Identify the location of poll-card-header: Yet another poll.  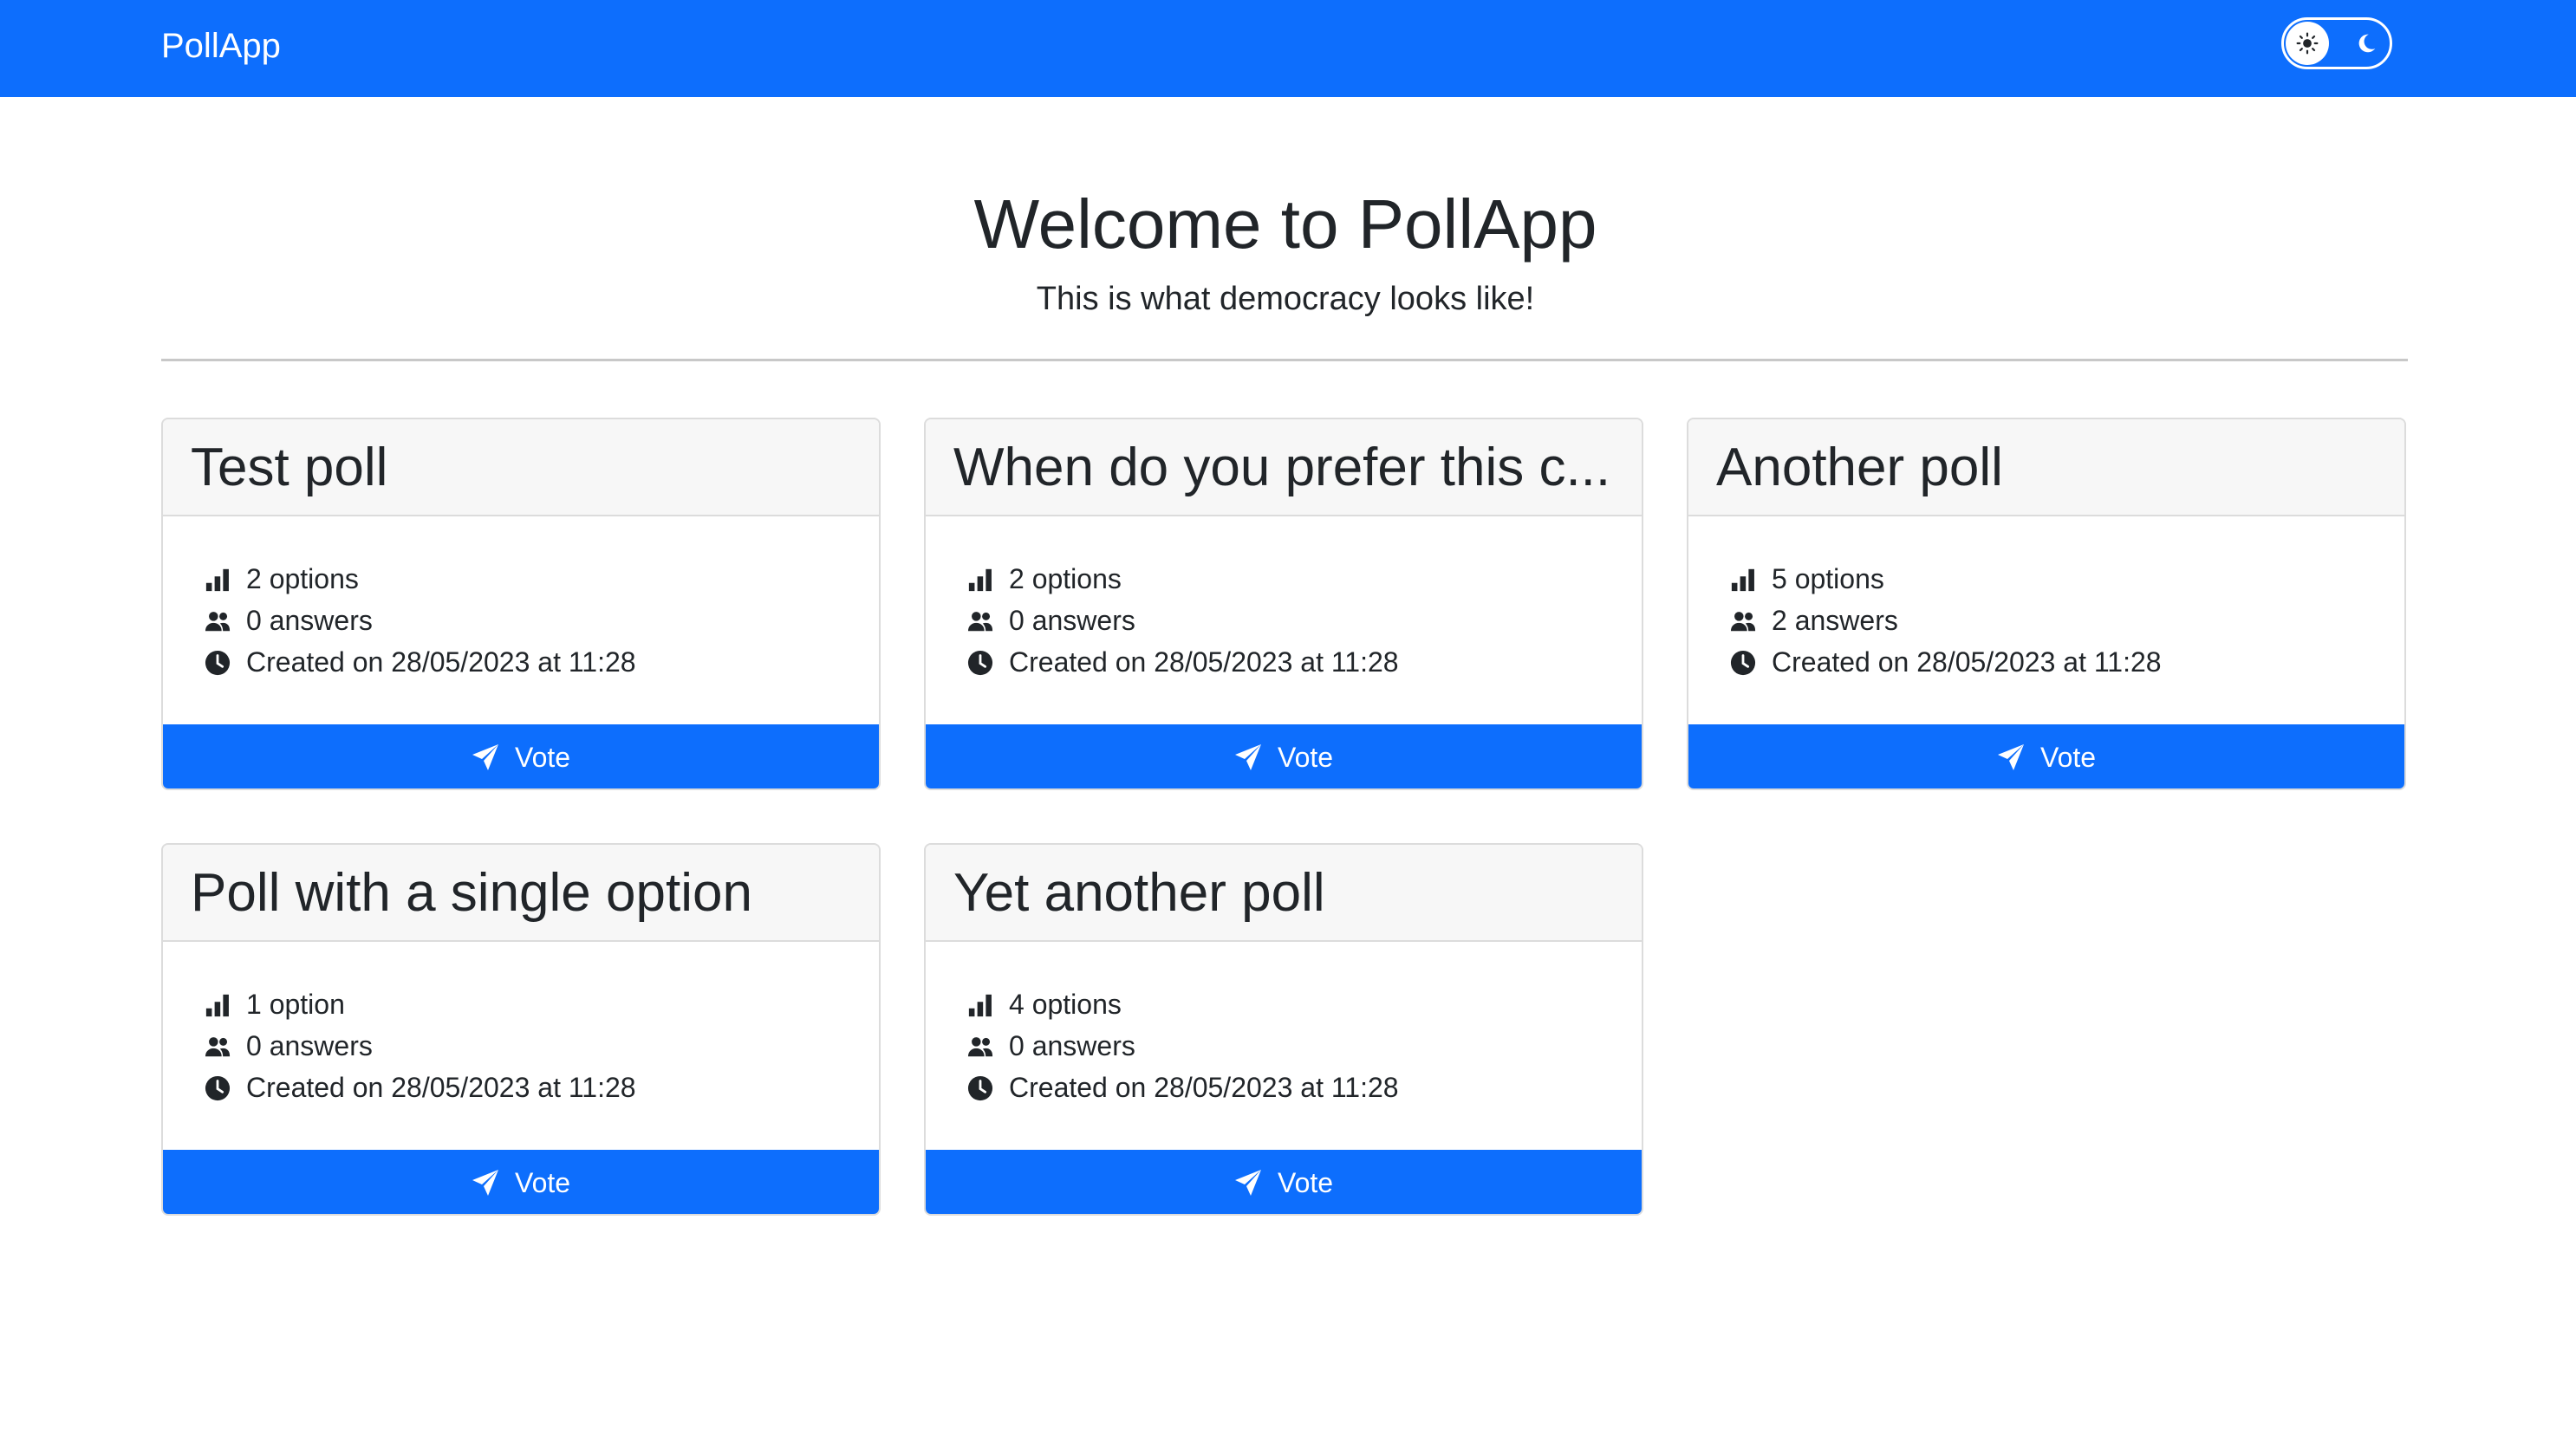
(1284, 893).